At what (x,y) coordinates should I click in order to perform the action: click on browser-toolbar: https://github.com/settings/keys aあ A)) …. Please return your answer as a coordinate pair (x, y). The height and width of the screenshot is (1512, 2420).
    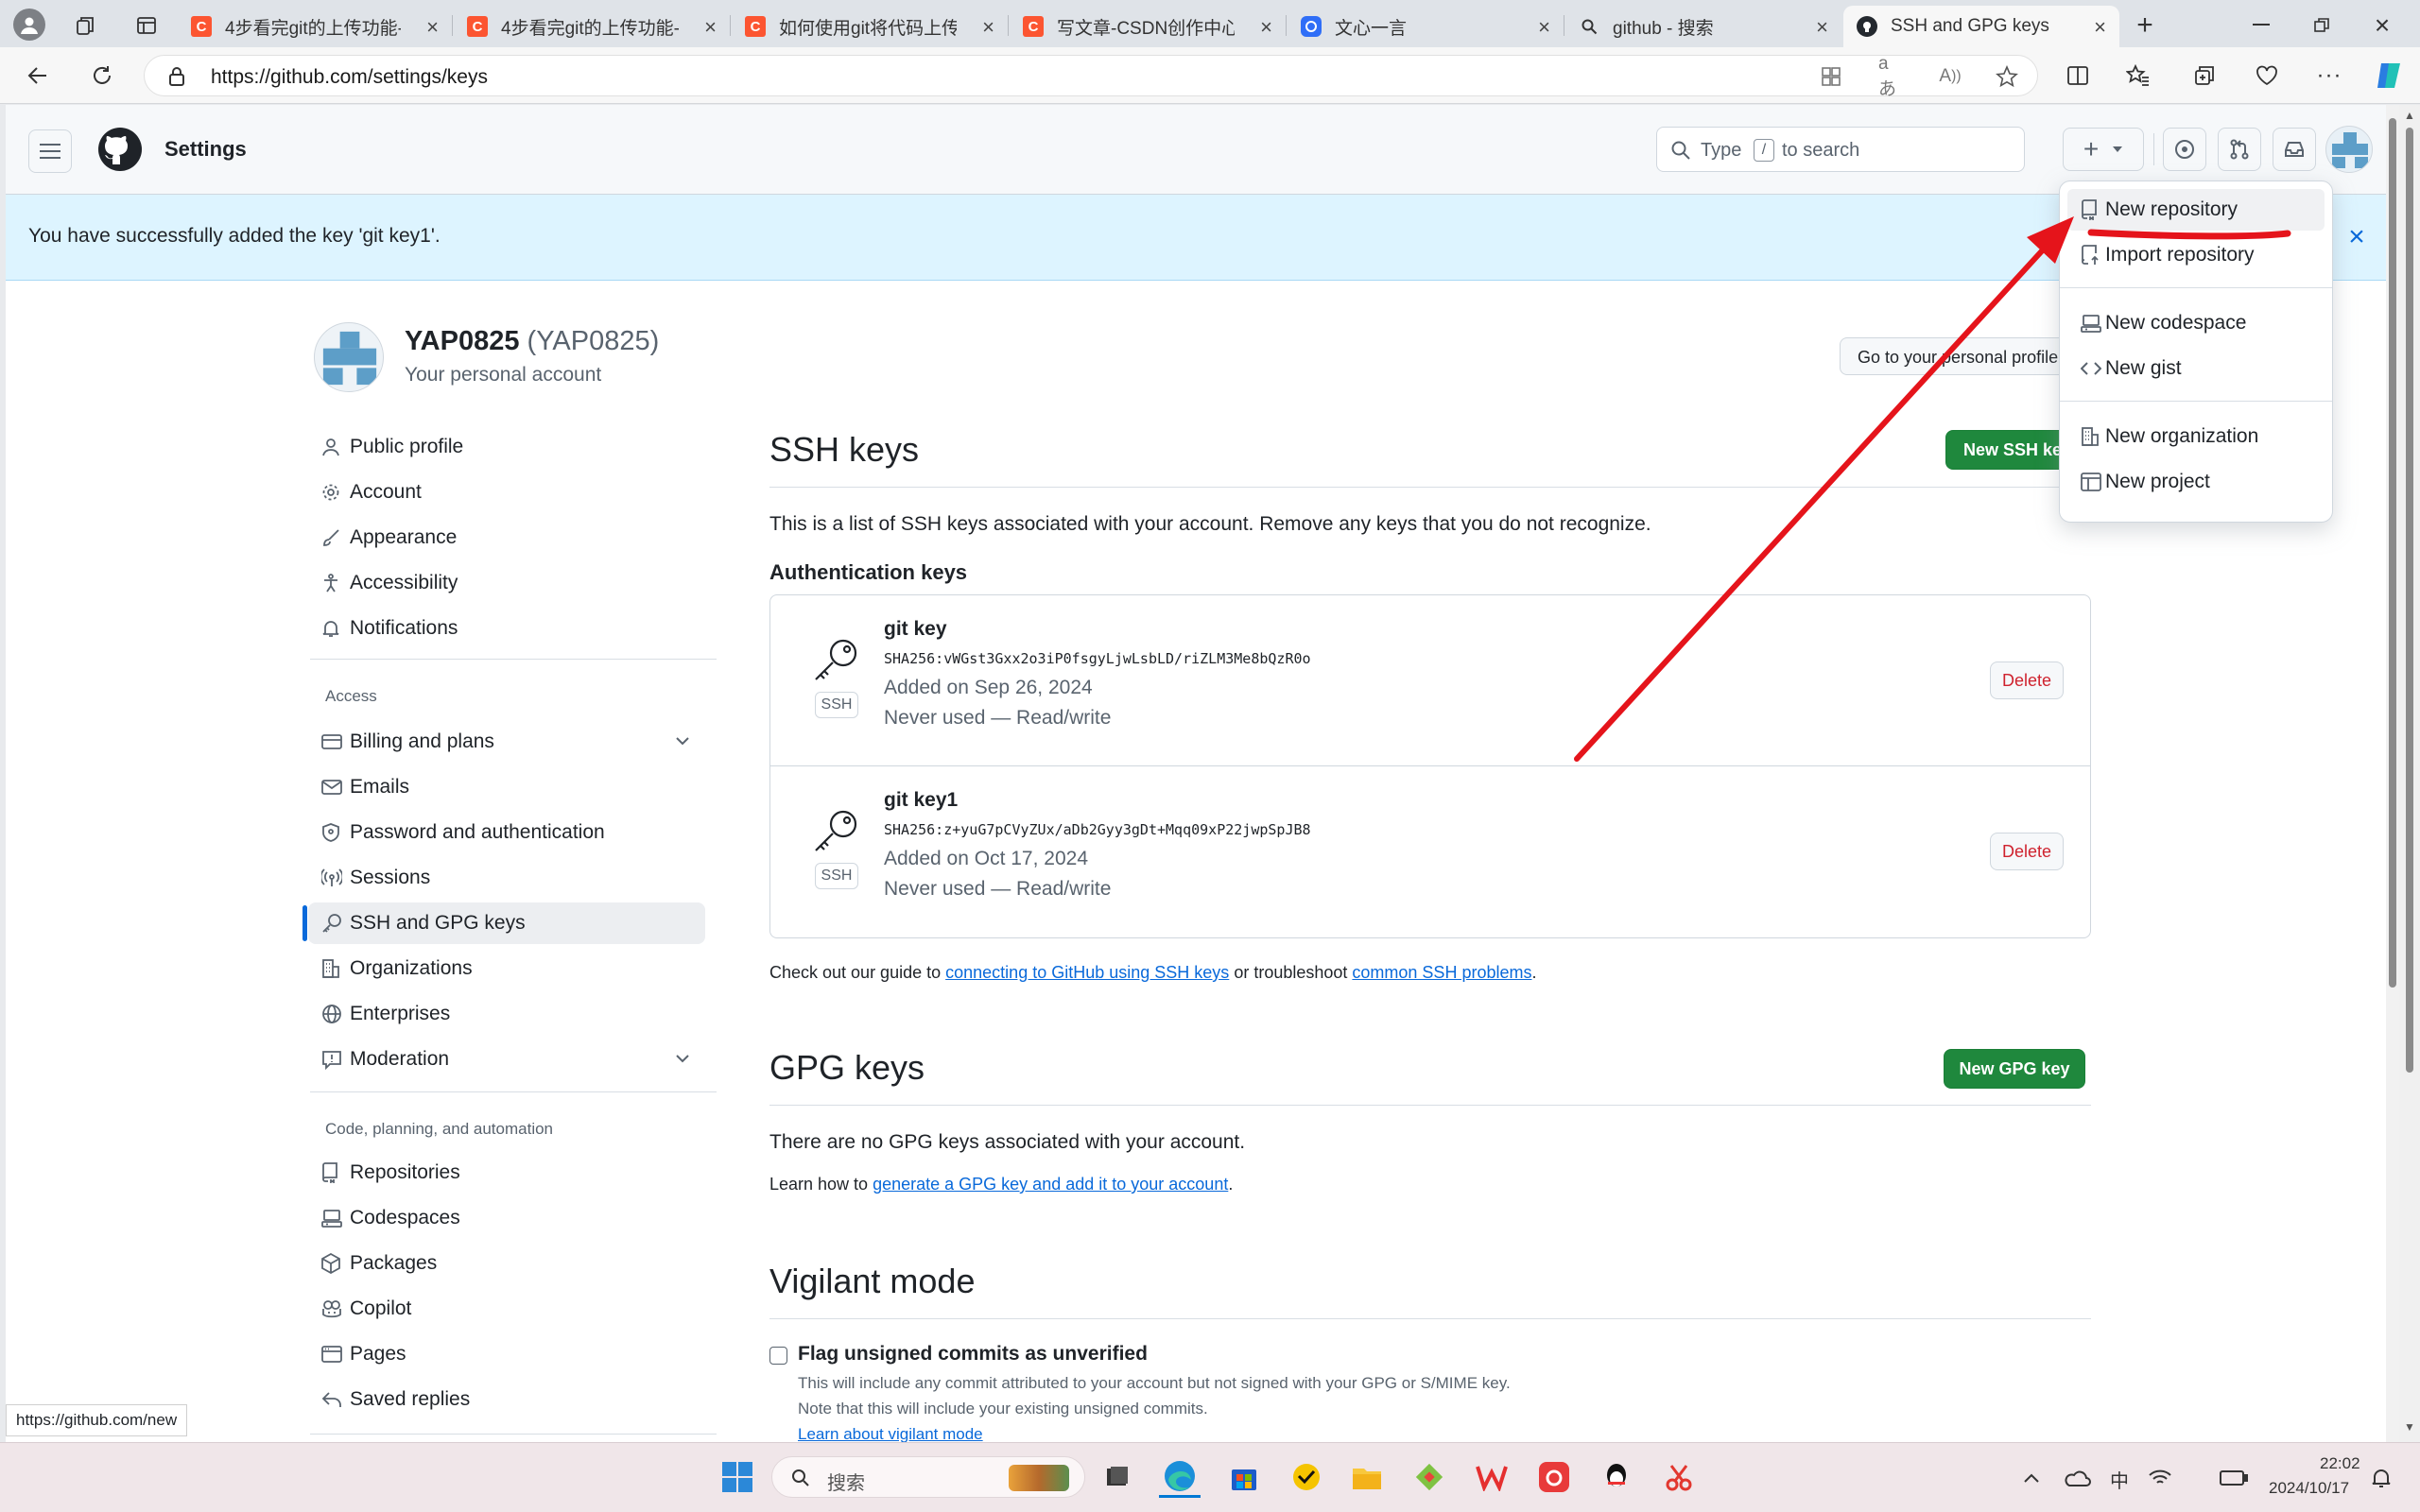
    Looking at the image, I should click on (1210, 75).